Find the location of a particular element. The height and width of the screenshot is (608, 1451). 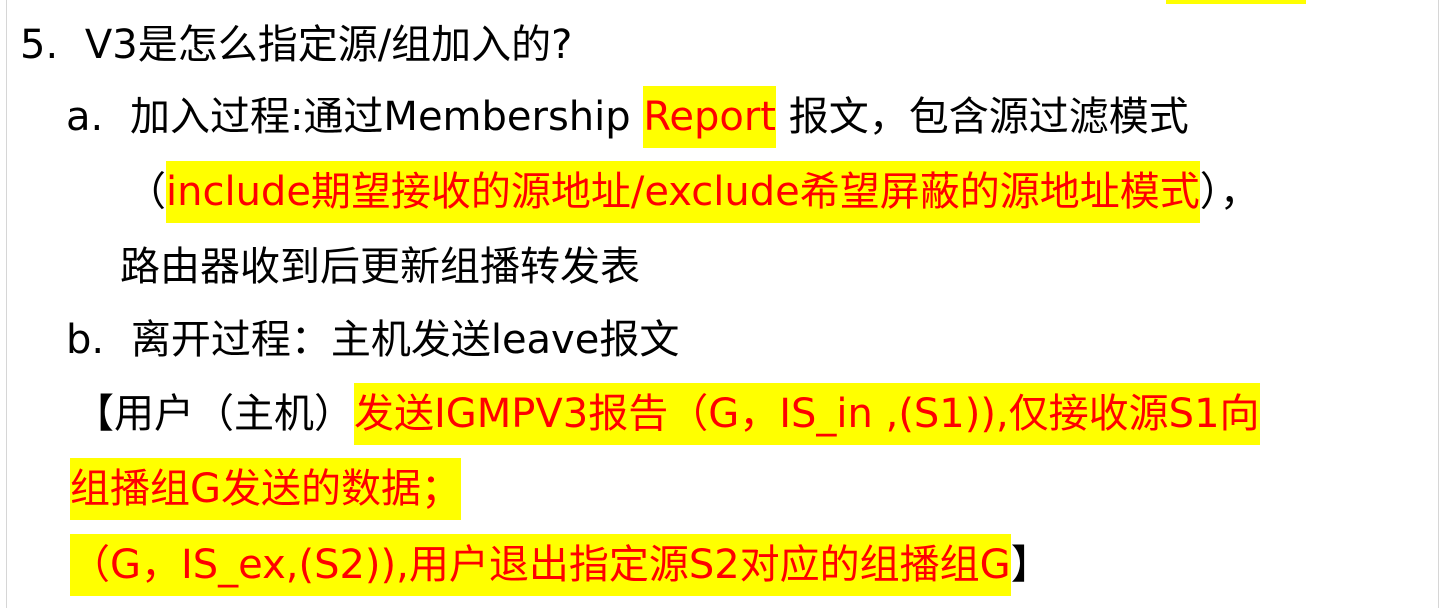

example-close-bracket: 】 is located at coordinates (1030, 565).